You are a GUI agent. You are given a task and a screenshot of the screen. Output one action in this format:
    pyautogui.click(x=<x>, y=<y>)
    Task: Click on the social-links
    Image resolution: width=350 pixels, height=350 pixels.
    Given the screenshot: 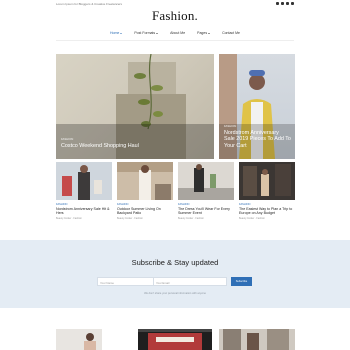 What is the action you would take?
    pyautogui.click(x=285, y=3)
    